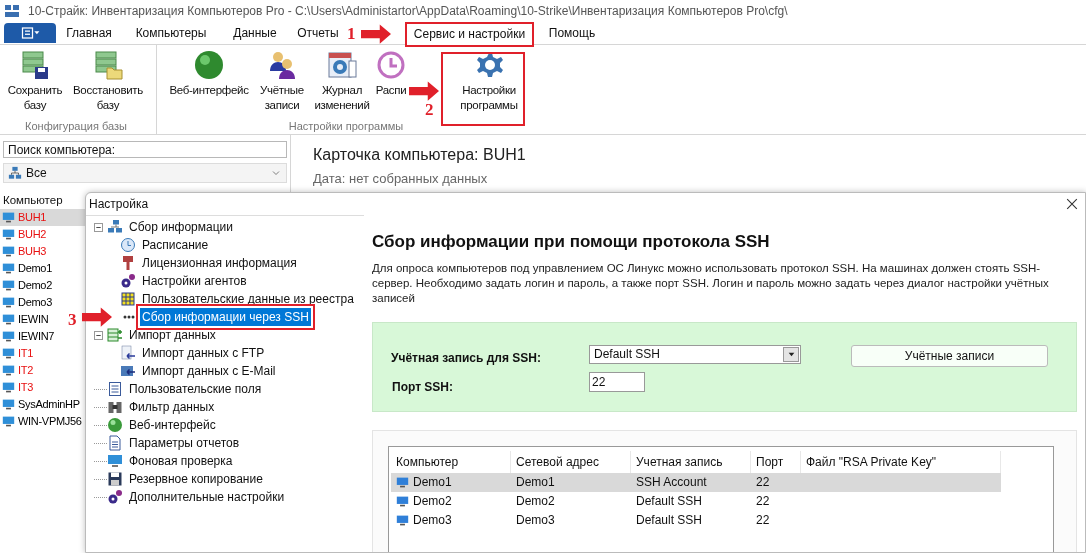  Describe the element at coordinates (255, 33) in the screenshot. I see `ribbon-tab: Данные` at that location.